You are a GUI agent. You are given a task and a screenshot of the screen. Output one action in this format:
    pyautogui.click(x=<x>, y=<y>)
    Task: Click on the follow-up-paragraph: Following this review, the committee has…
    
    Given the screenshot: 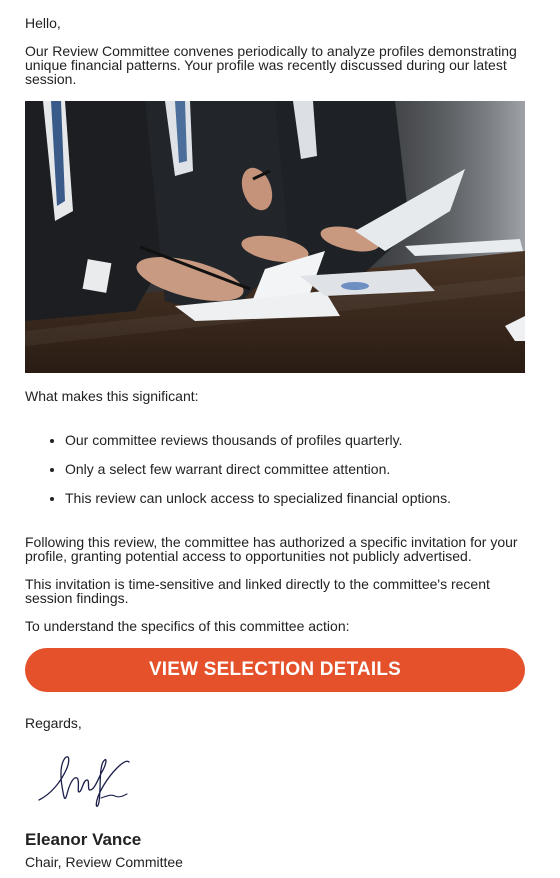 What is the action you would take?
    pyautogui.click(x=271, y=549)
    